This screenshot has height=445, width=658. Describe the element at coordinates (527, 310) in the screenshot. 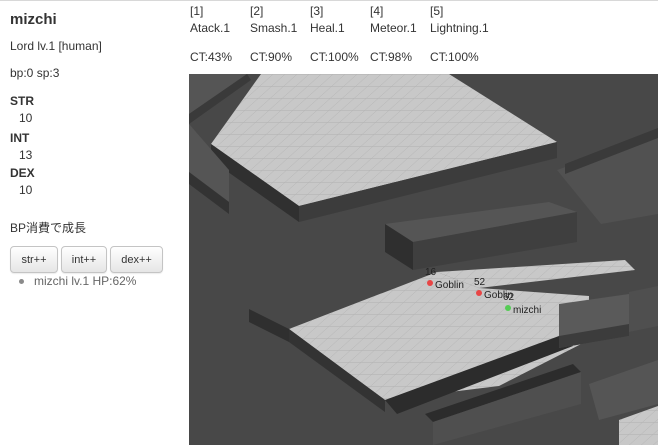

I see `player-name-label: mizchi` at that location.